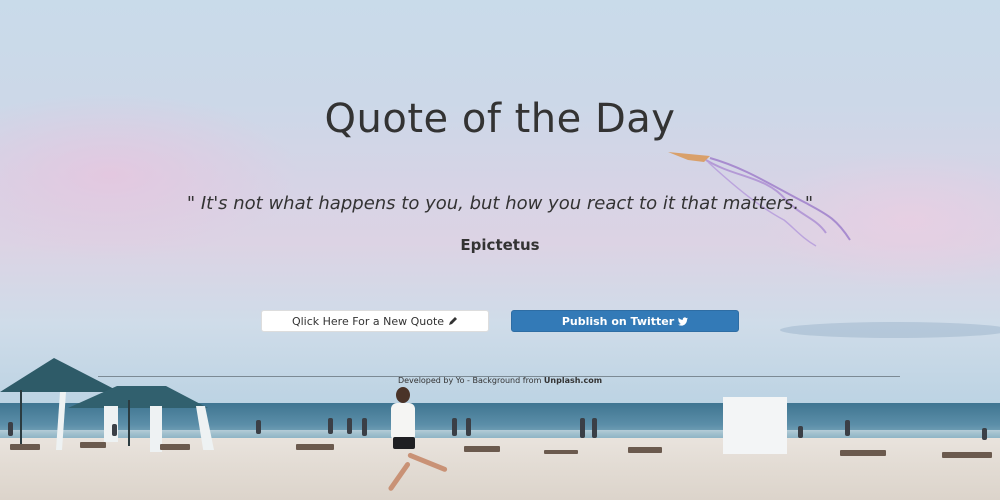  I want to click on cloud, so click(890, 330).